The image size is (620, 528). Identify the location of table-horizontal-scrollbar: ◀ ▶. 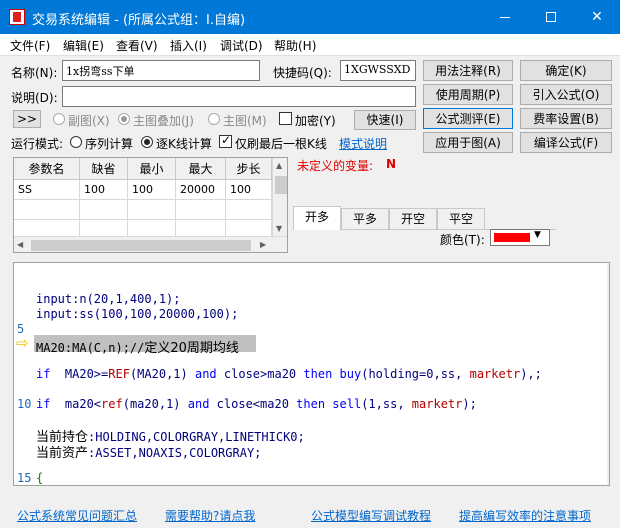
(150, 244).